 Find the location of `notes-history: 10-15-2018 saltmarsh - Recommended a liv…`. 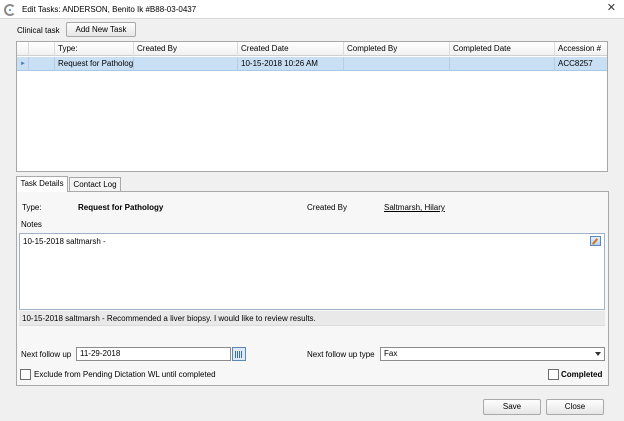

notes-history: 10-15-2018 saltmarsh - Recommended a liv… is located at coordinates (312, 318).